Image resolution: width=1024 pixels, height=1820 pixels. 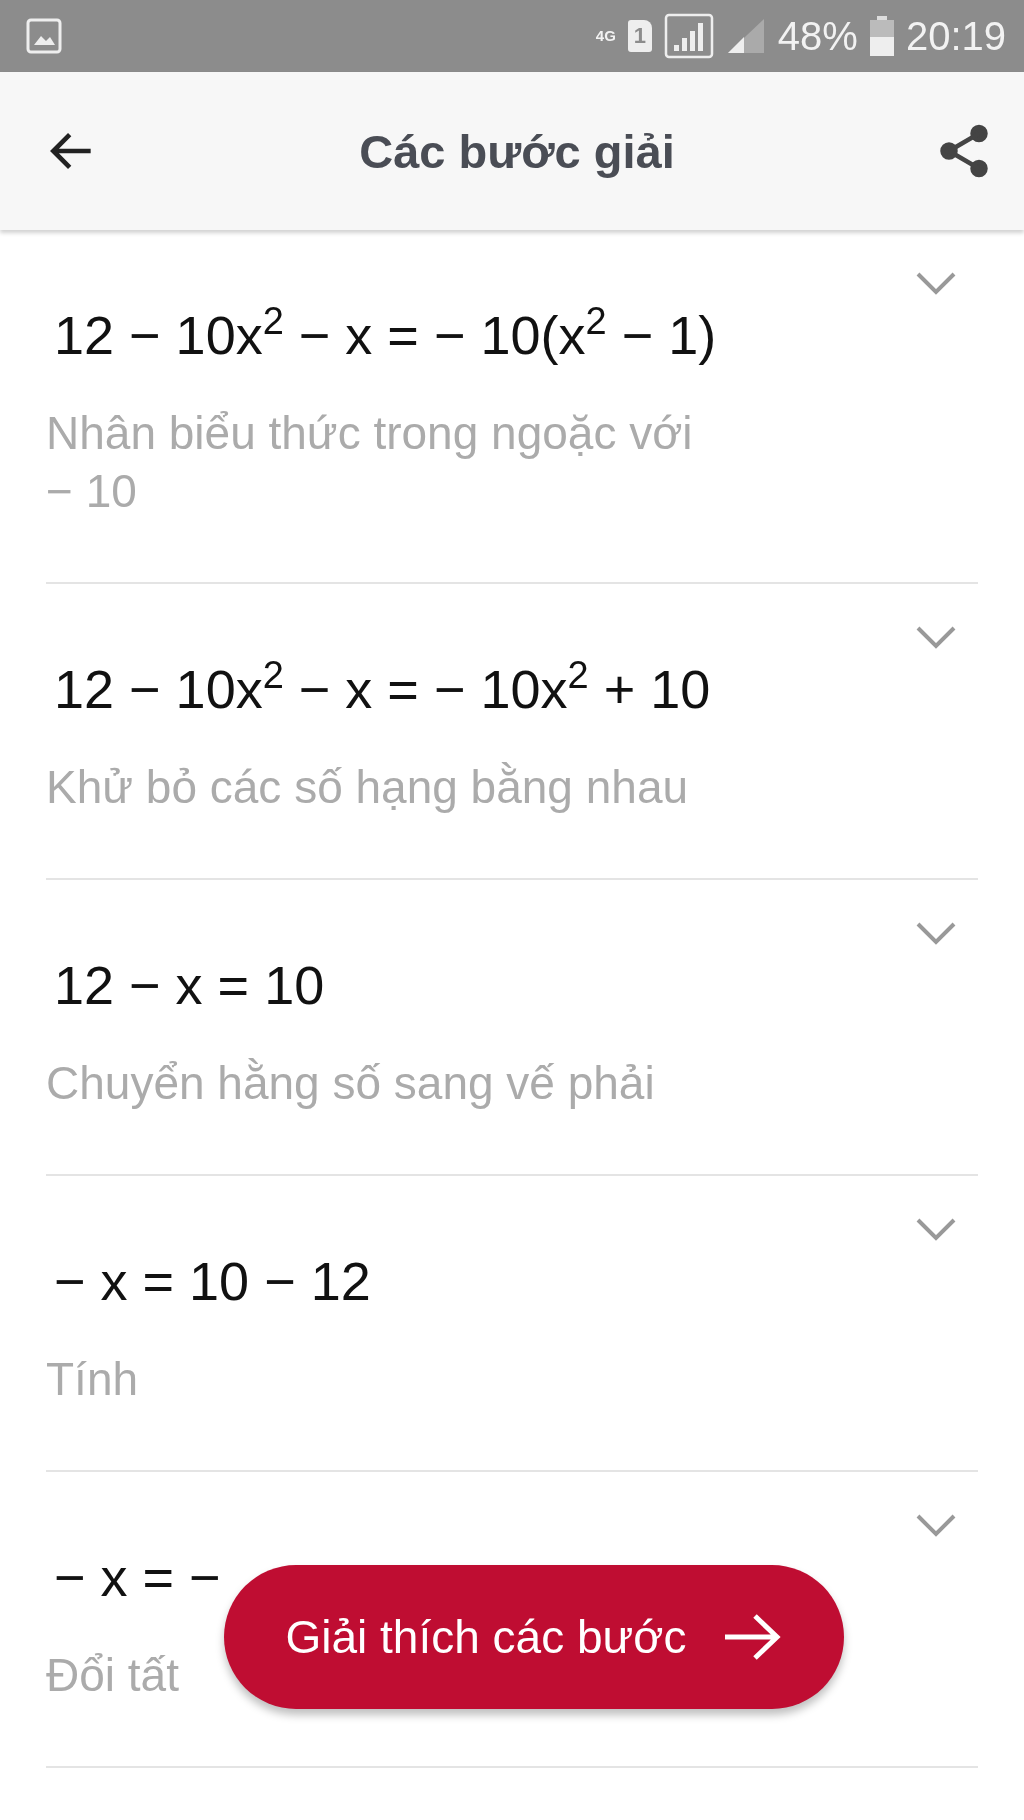 What do you see at coordinates (517, 151) in the screenshot?
I see `page-title: Các bước giải` at bounding box center [517, 151].